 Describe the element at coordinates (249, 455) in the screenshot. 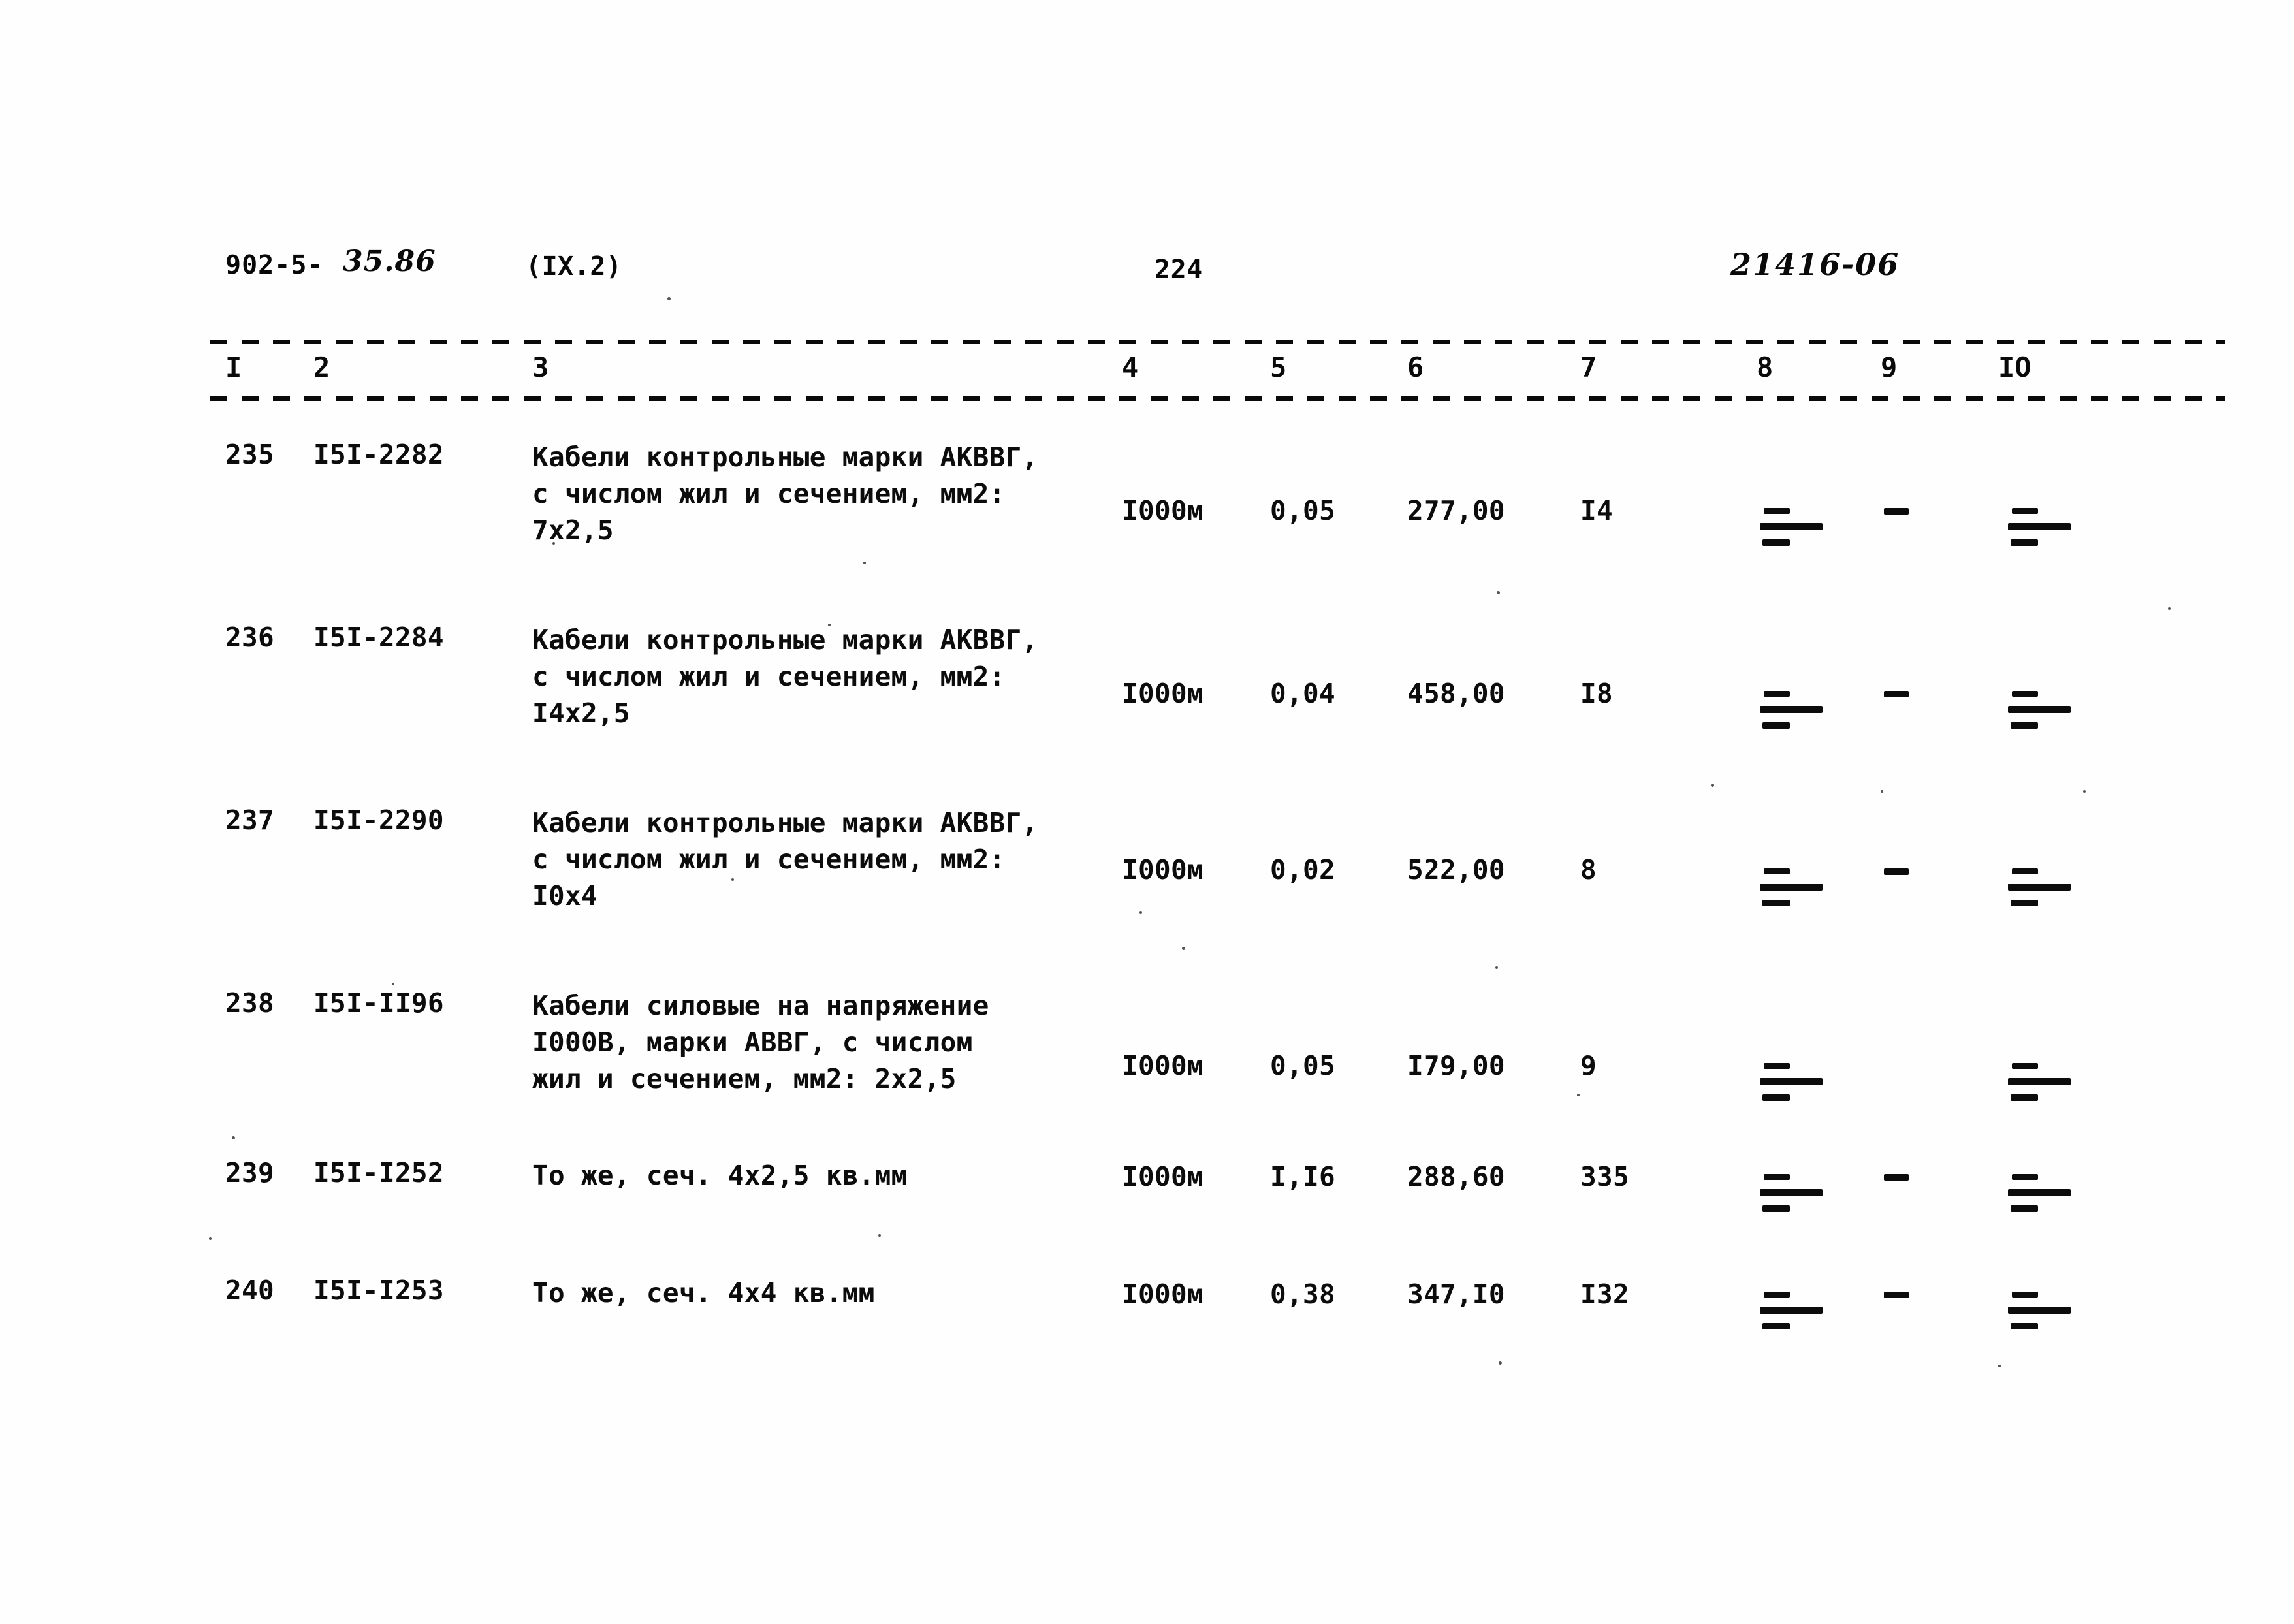

I see `row-number-cell: 235` at that location.